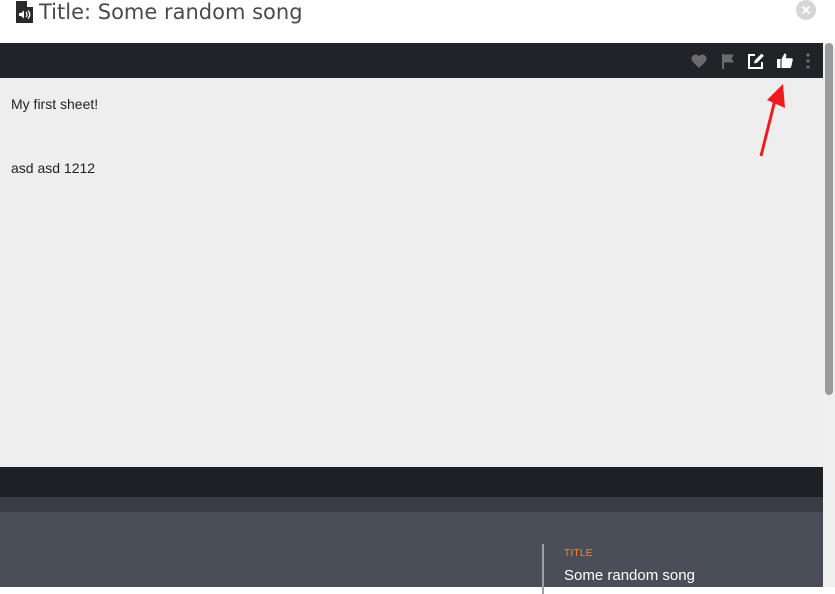 Image resolution: width=835 pixels, height=594 pixels. What do you see at coordinates (55, 104) in the screenshot?
I see `sheet-line: My first sheet!` at bounding box center [55, 104].